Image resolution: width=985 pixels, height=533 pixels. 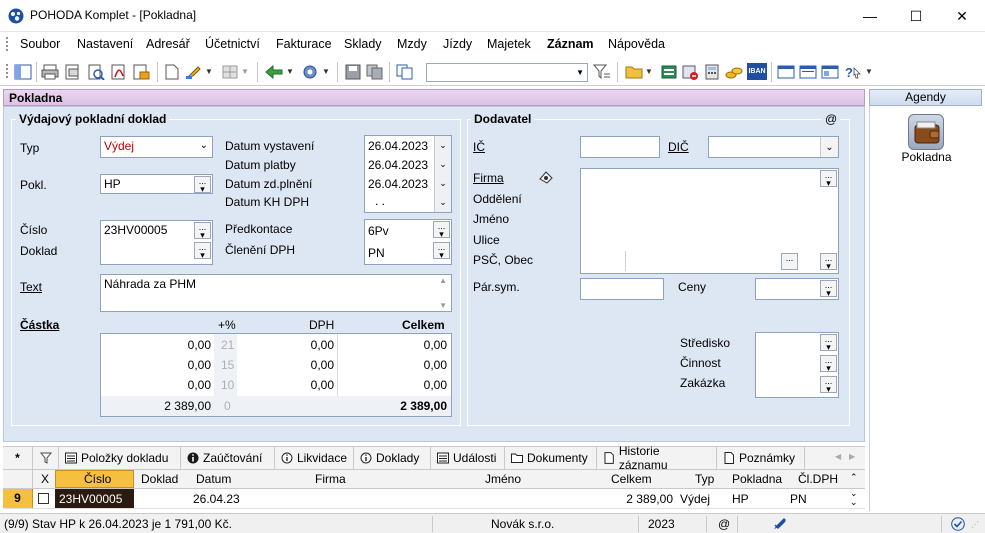 What do you see at coordinates (18, 458) in the screenshot?
I see `tab-star: *` at bounding box center [18, 458].